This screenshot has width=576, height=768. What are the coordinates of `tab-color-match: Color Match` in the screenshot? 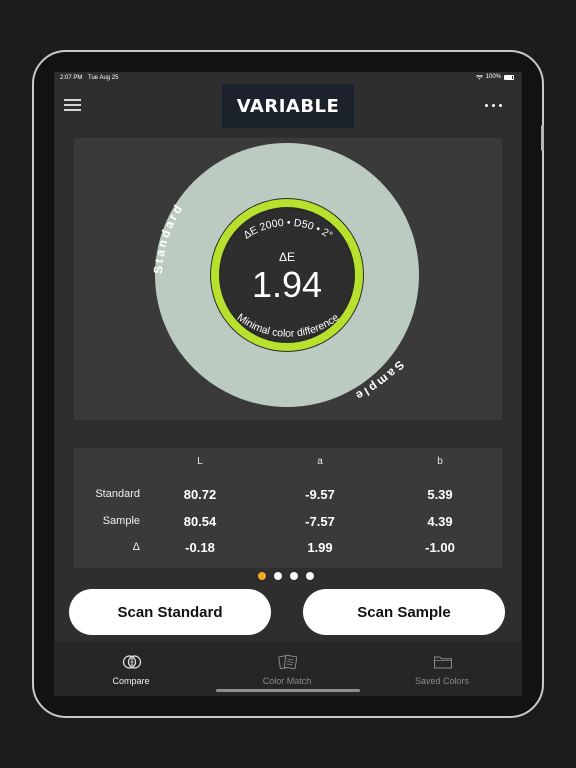 It's located at (287, 669).